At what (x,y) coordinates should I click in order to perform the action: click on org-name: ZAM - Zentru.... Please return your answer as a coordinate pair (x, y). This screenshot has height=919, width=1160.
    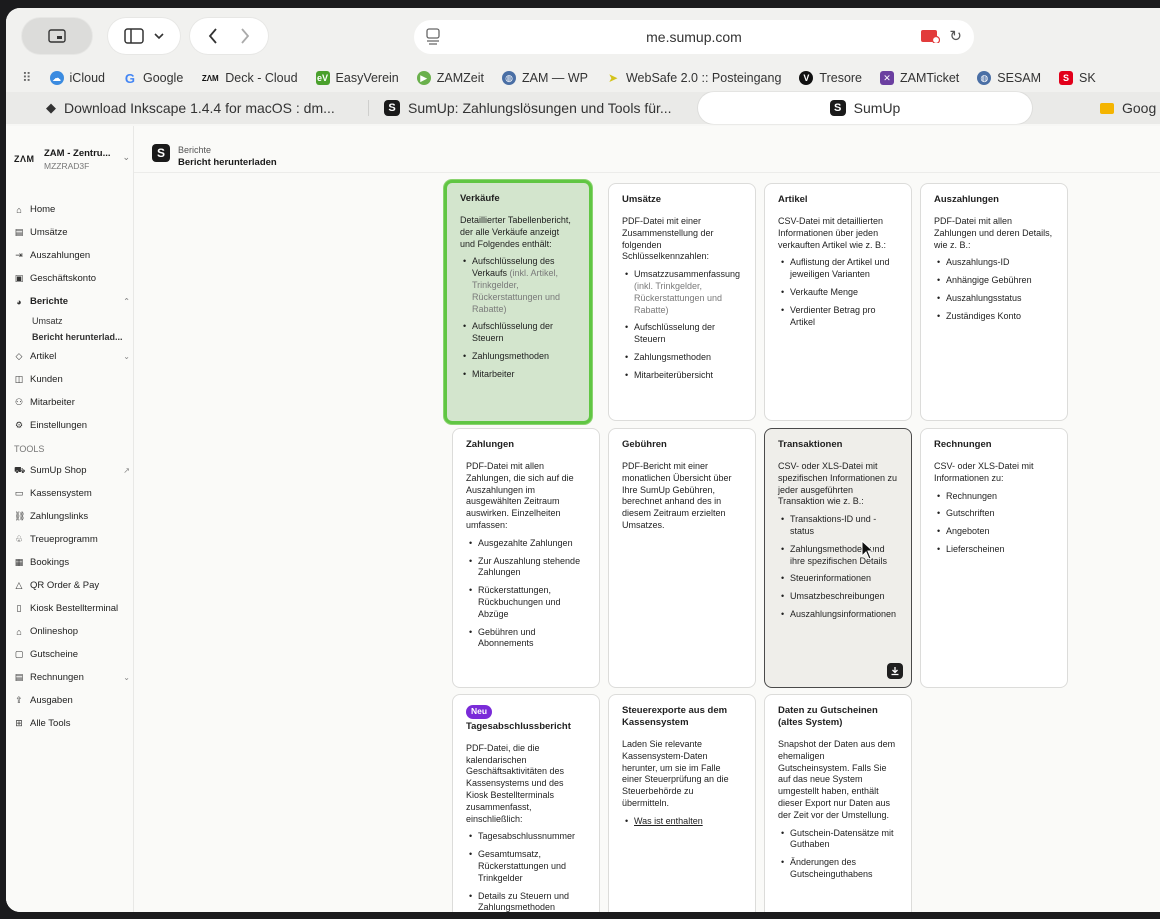
    Looking at the image, I should click on (77, 153).